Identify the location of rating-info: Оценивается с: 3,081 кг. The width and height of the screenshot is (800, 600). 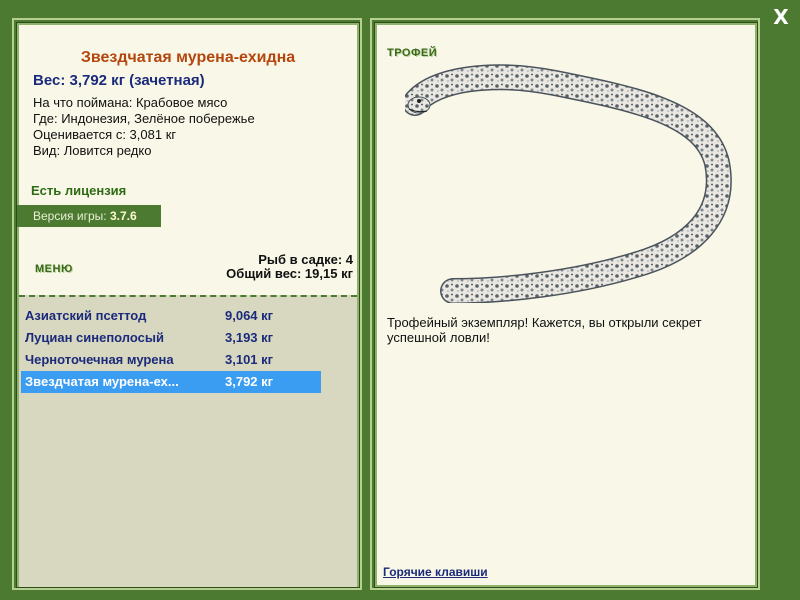
(105, 134).